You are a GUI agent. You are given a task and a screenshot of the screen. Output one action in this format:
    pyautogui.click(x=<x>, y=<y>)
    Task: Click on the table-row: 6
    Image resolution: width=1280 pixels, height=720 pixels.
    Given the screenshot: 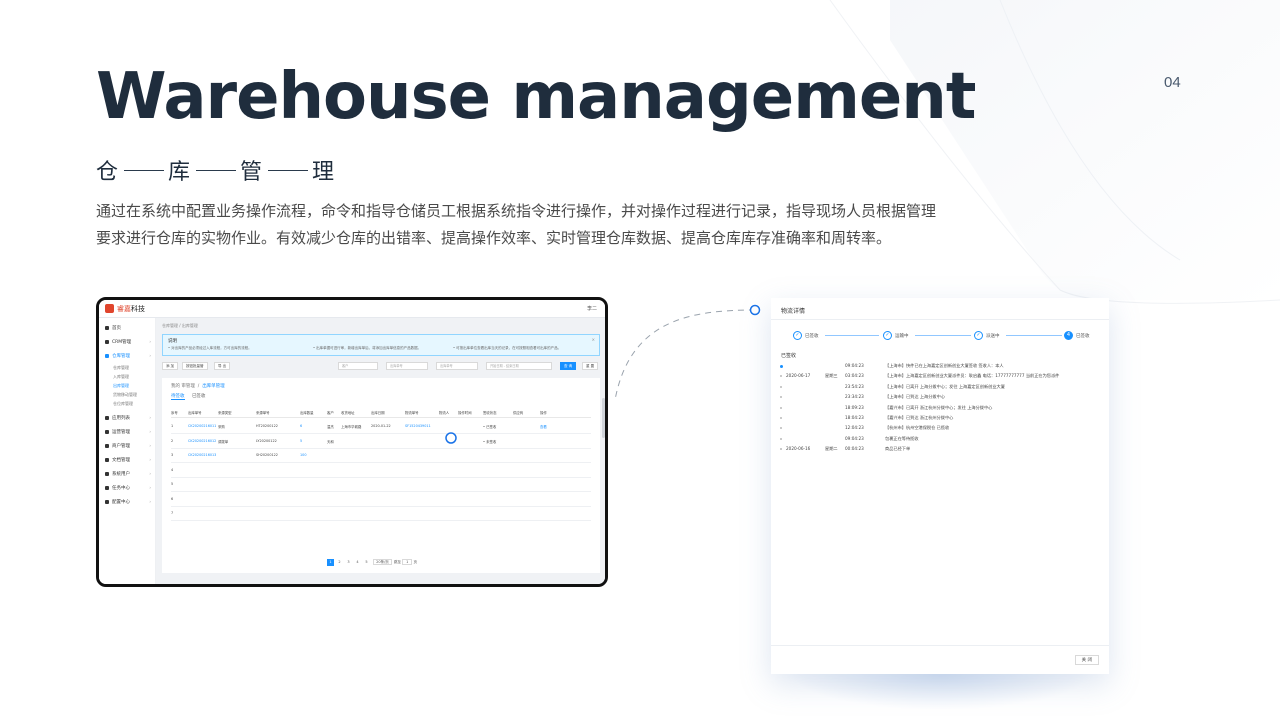 What is the action you would take?
    pyautogui.click(x=381, y=500)
    